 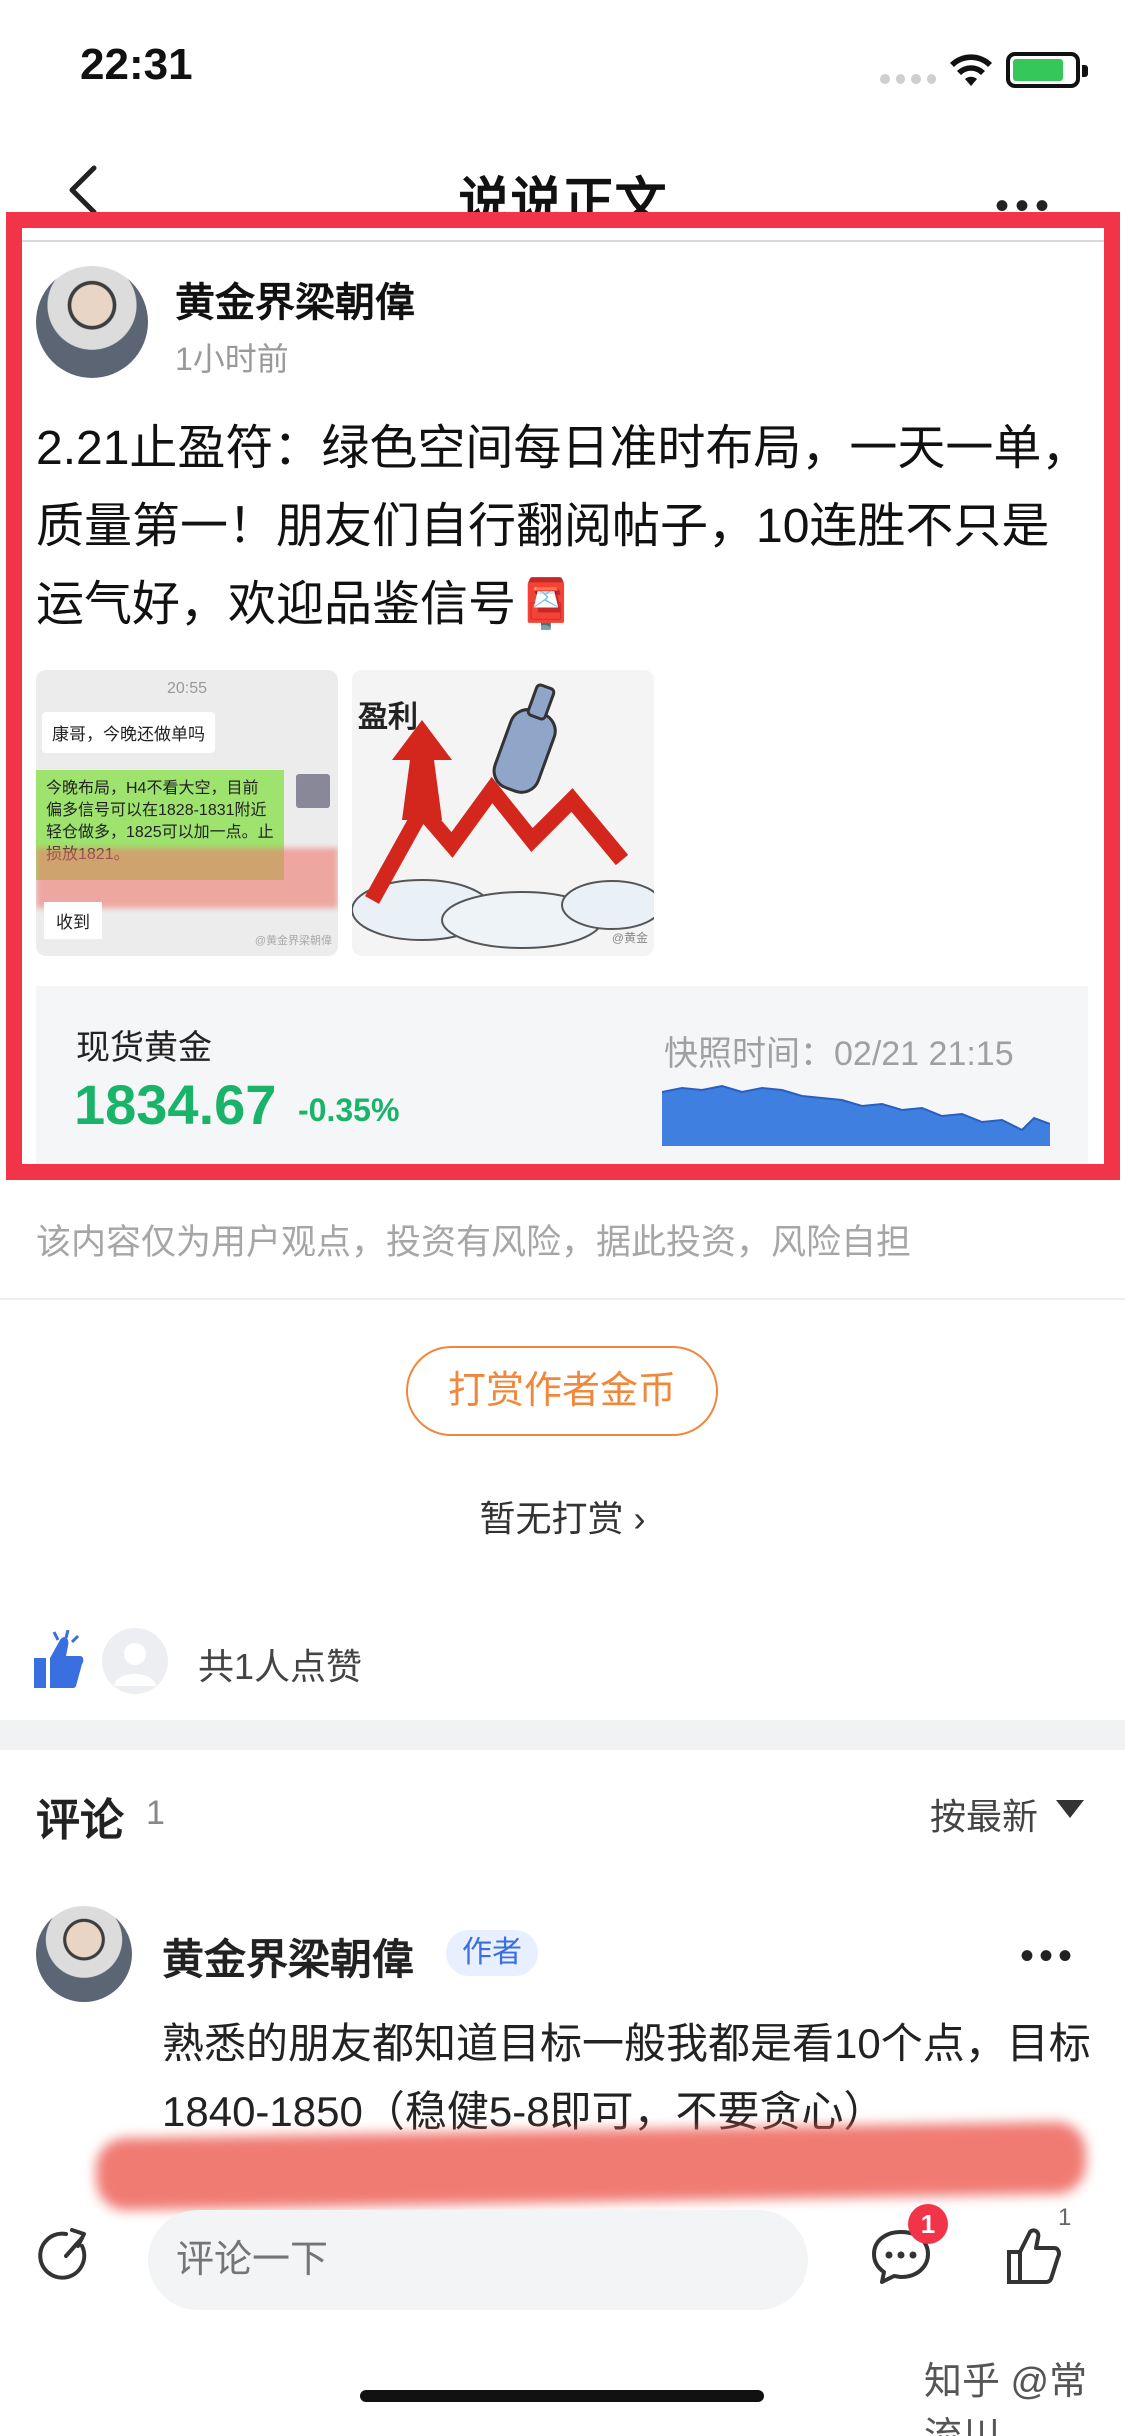 What do you see at coordinates (971, 70) in the screenshot?
I see `wifi-icon` at bounding box center [971, 70].